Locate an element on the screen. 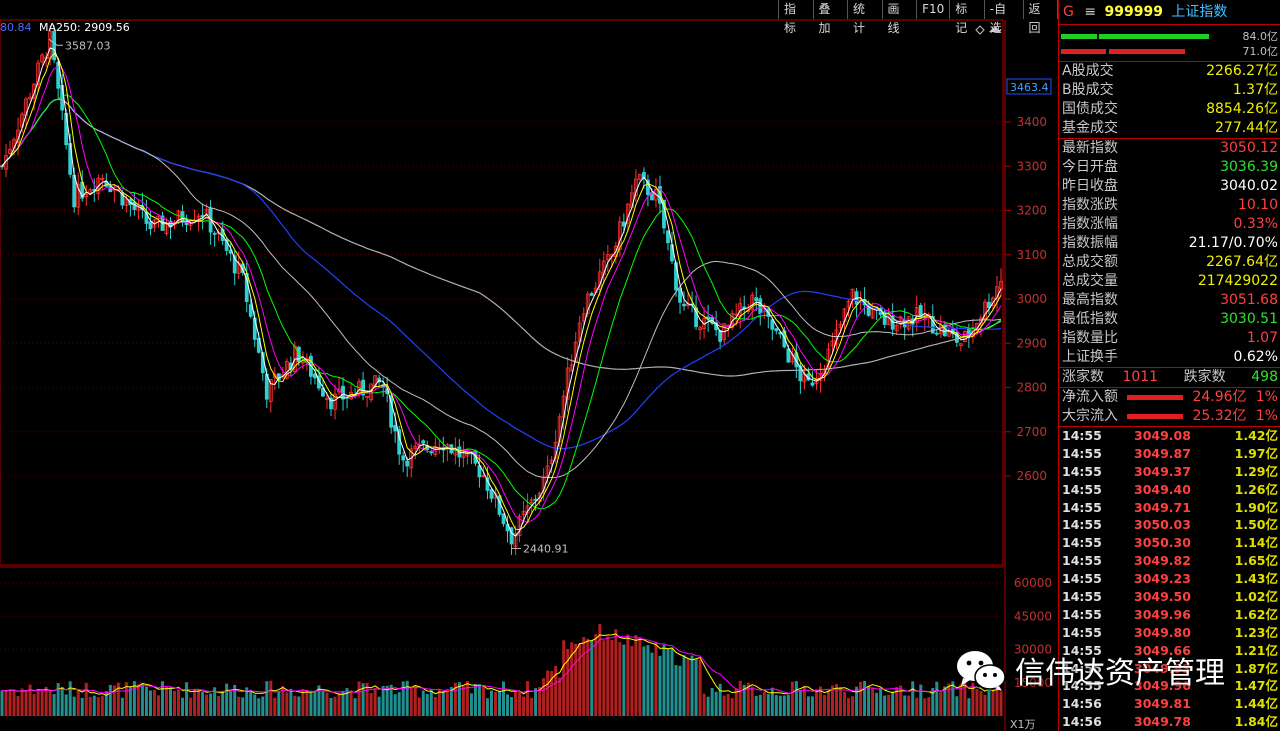 Image resolution: width=1280 pixels, height=731 pixels. tick-row: 14:55 3049.08 1.42亿 is located at coordinates (1169, 436).